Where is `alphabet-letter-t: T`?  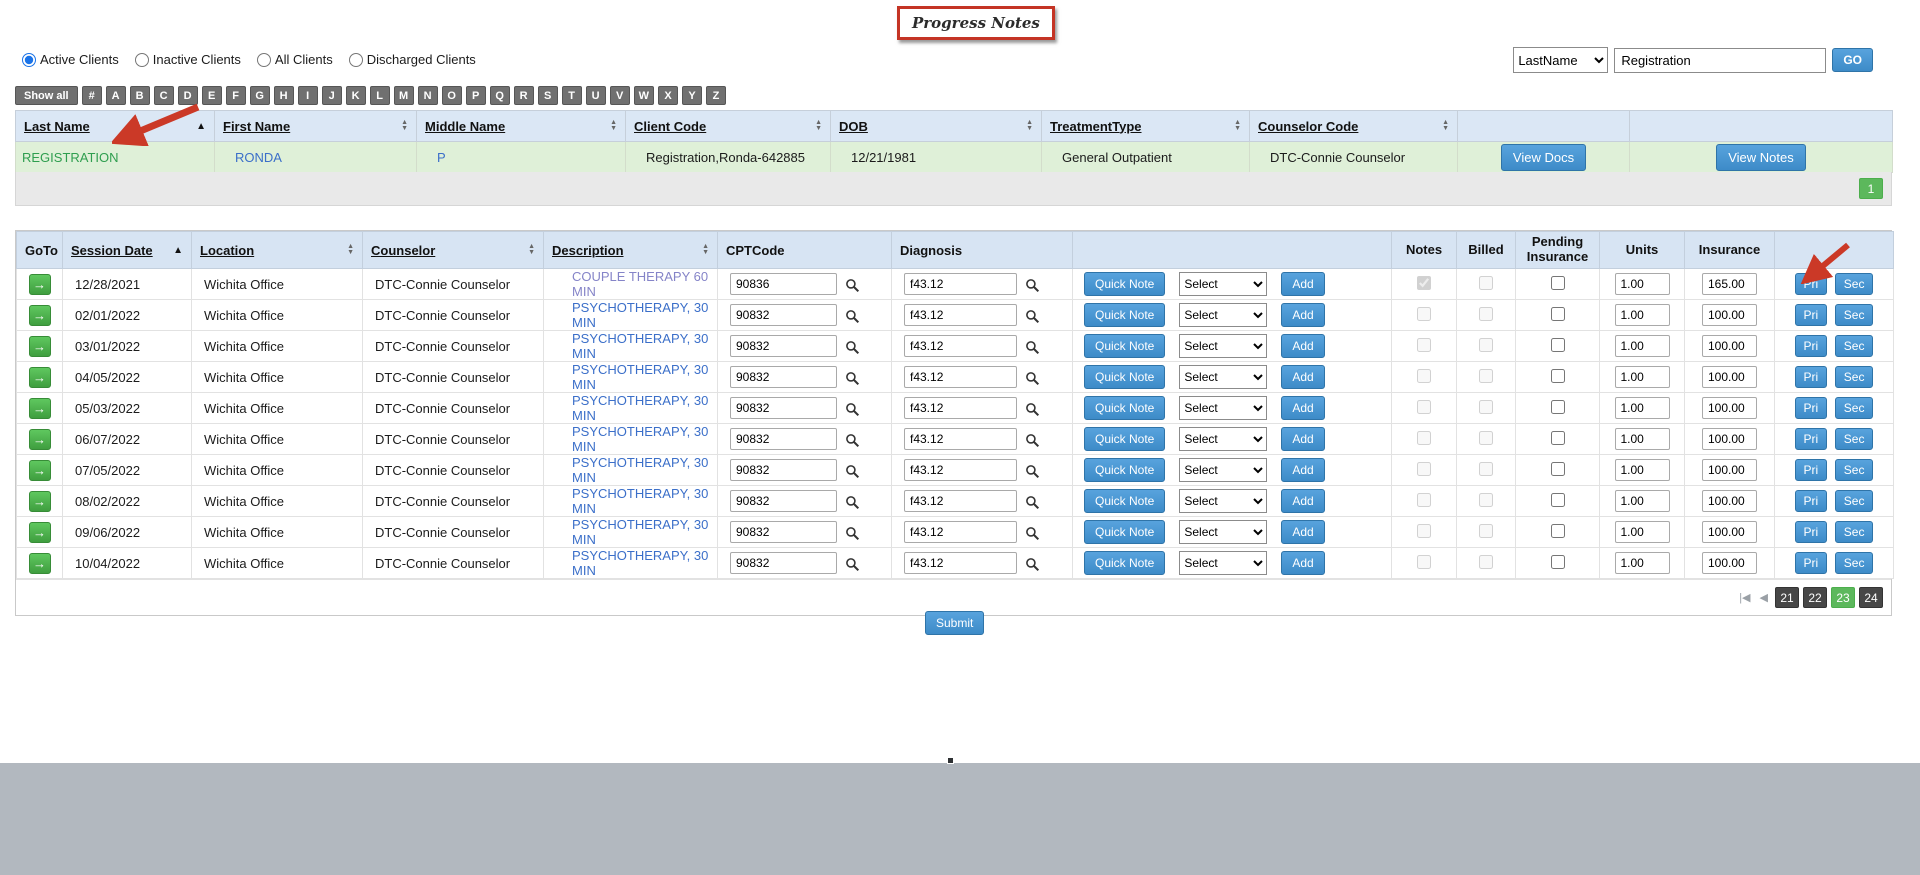
alphabet-letter-t: T is located at coordinates (571, 95).